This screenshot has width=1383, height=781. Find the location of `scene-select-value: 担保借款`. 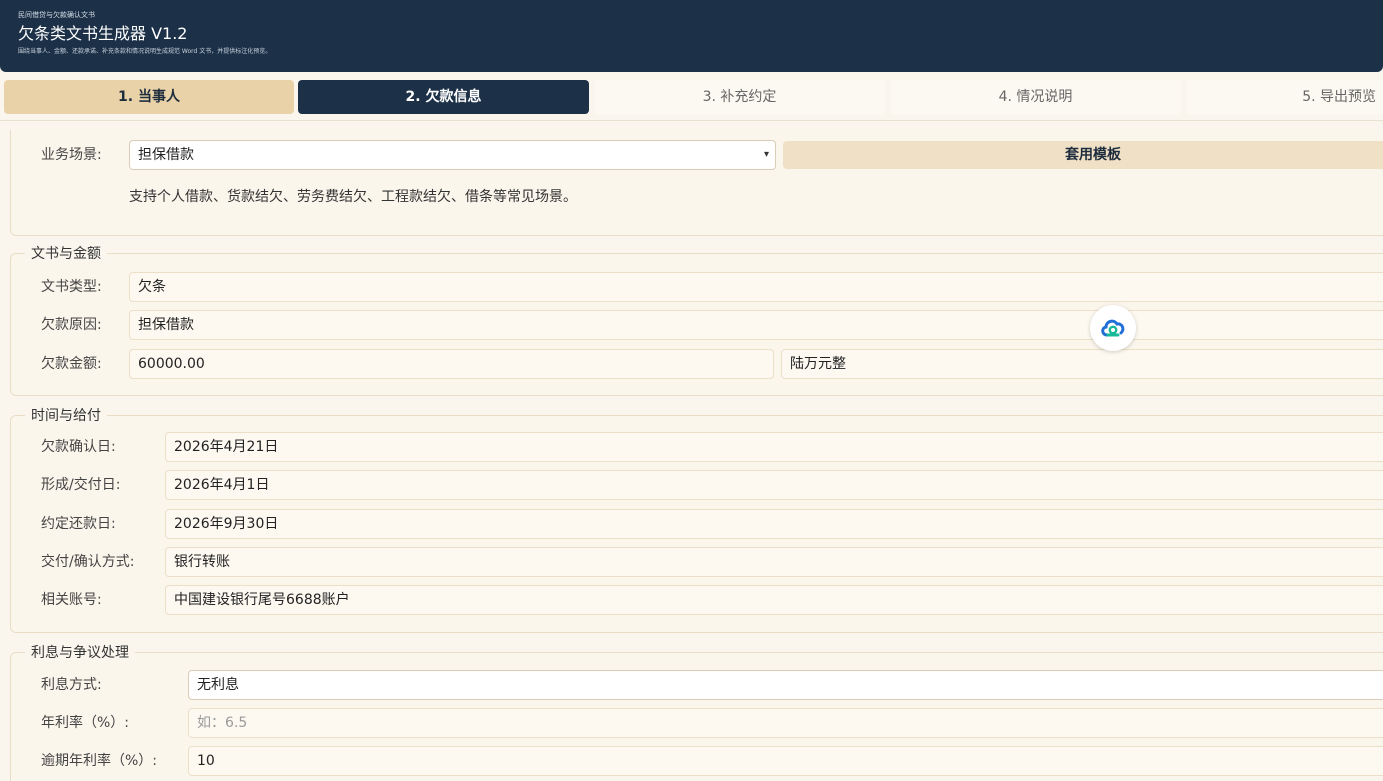

scene-select-value: 担保借款 is located at coordinates (166, 155).